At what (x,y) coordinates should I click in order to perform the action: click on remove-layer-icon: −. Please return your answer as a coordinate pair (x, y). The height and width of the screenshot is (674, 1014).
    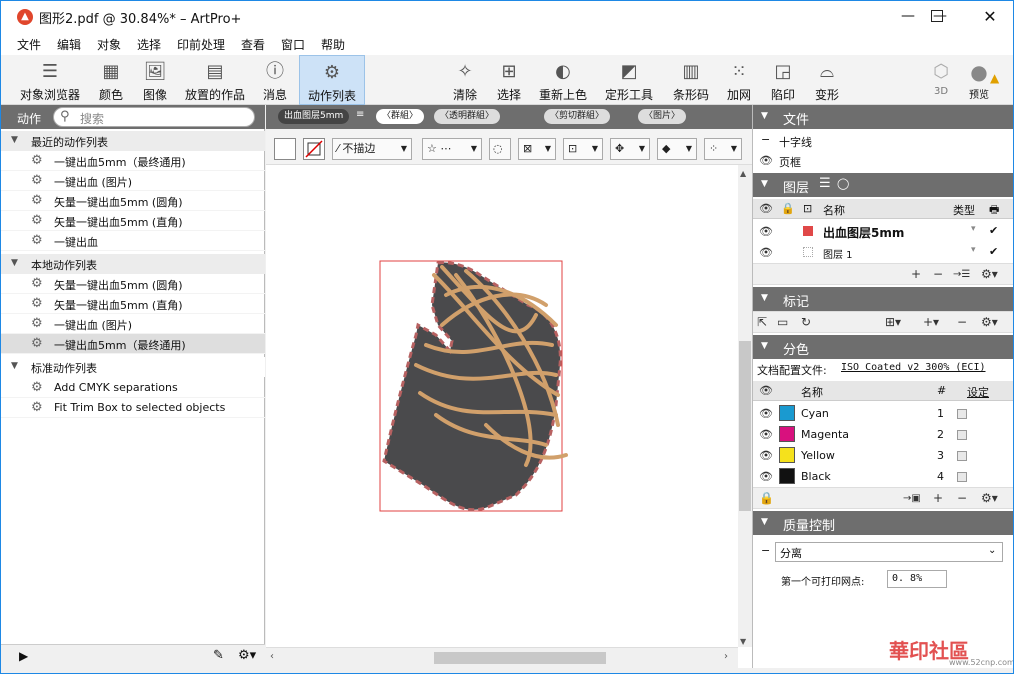
    Looking at the image, I should click on (938, 274).